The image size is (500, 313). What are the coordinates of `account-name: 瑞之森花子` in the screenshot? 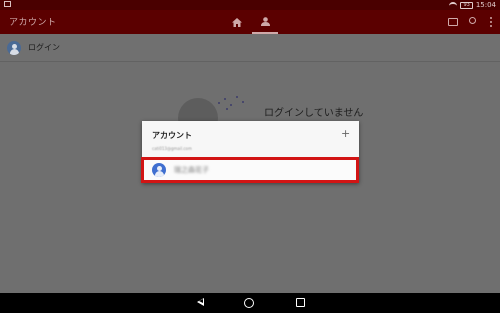 It's located at (191, 170).